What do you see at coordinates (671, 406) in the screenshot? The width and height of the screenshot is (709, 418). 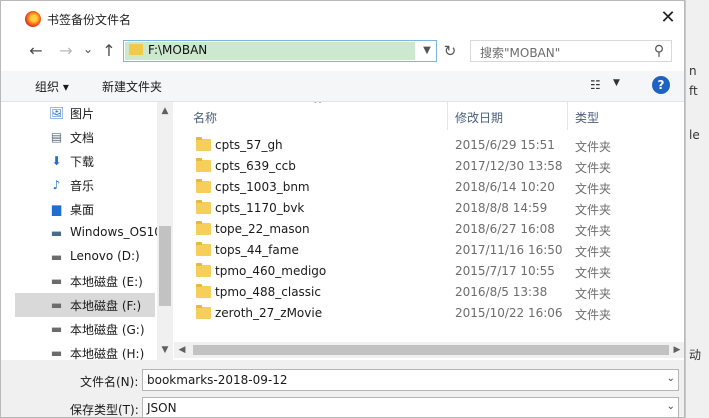 I see `filetype-dropdown-icon: ⌄` at bounding box center [671, 406].